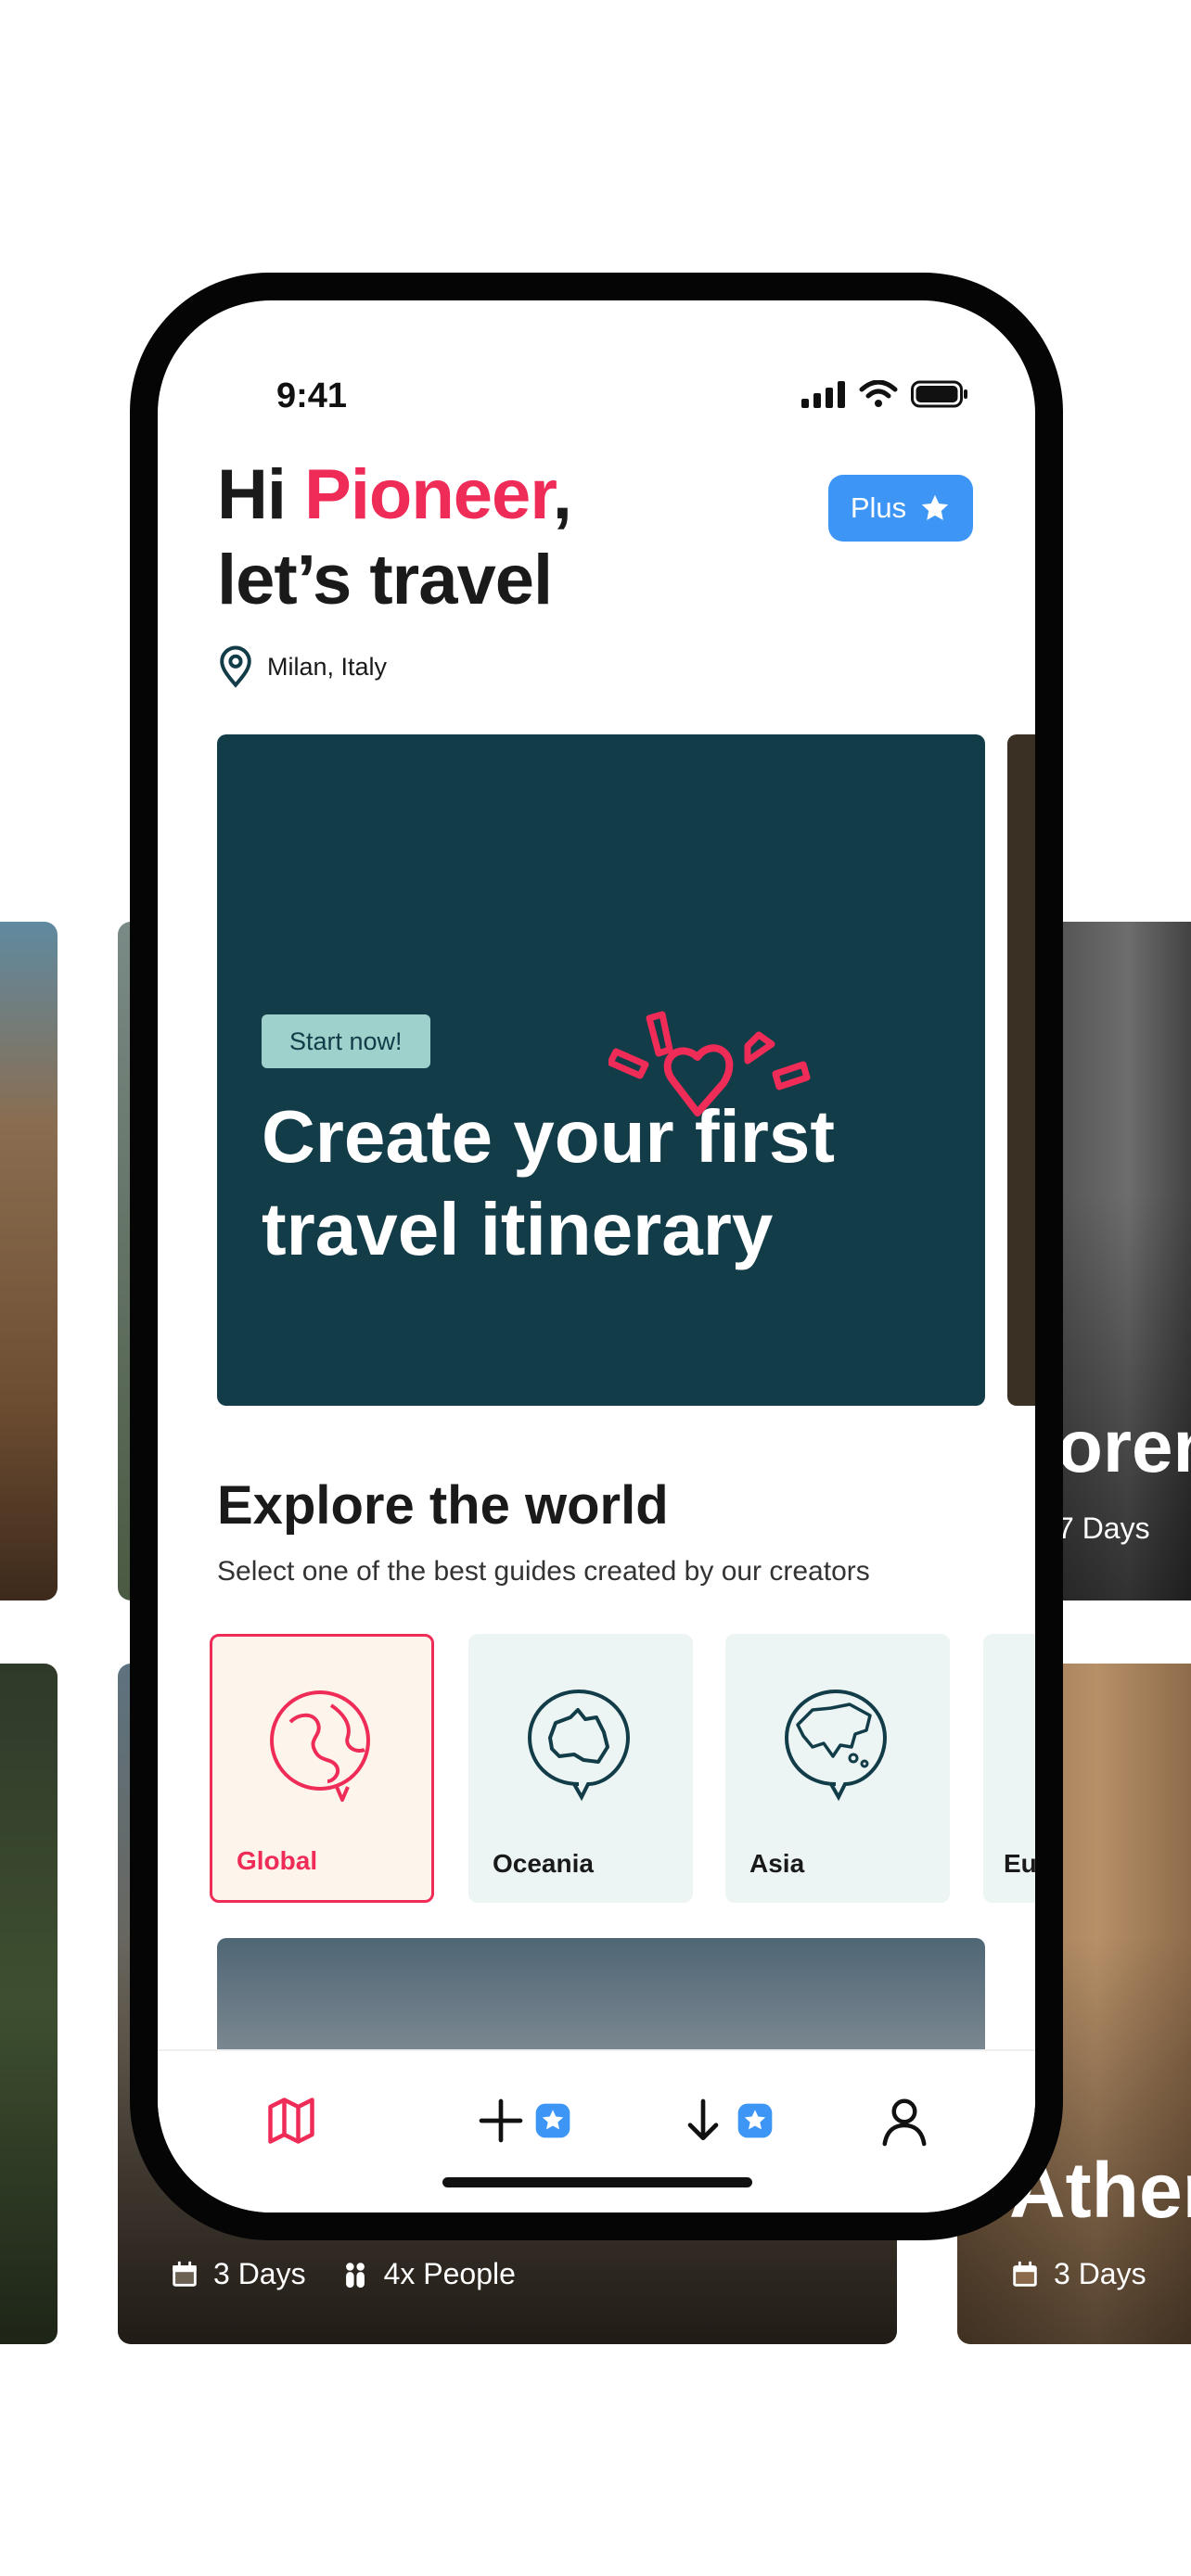  What do you see at coordinates (836, 1746) in the screenshot?
I see `asia-map-icon` at bounding box center [836, 1746].